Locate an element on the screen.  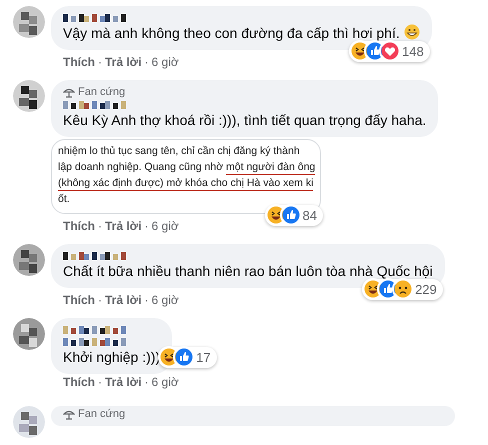
screenshot-text-line: lập doanh nghiệp. Quang cũng nhờ một người đàn ông is located at coordinates (186, 167).